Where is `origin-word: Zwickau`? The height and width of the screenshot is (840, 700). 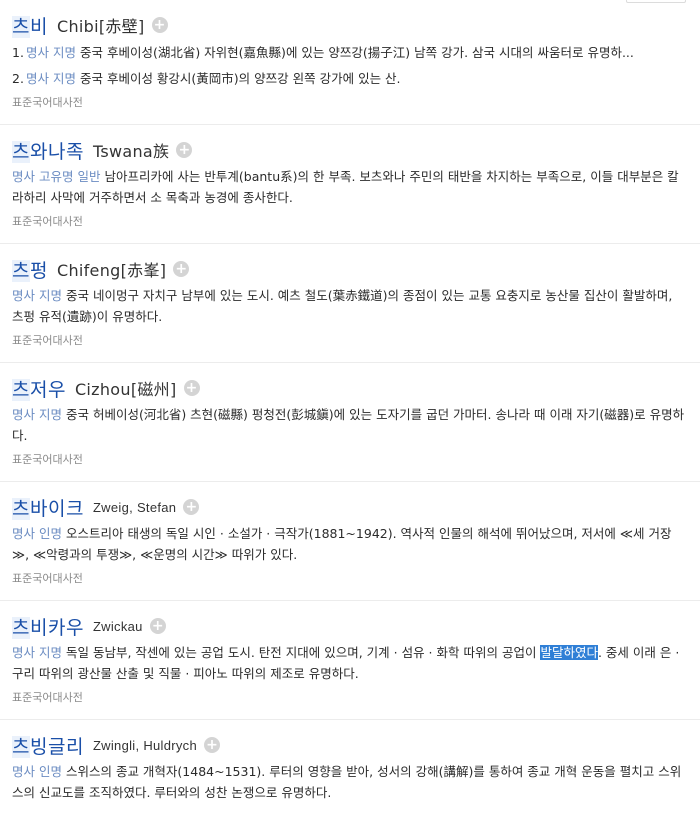 origin-word: Zwickau is located at coordinates (117, 626).